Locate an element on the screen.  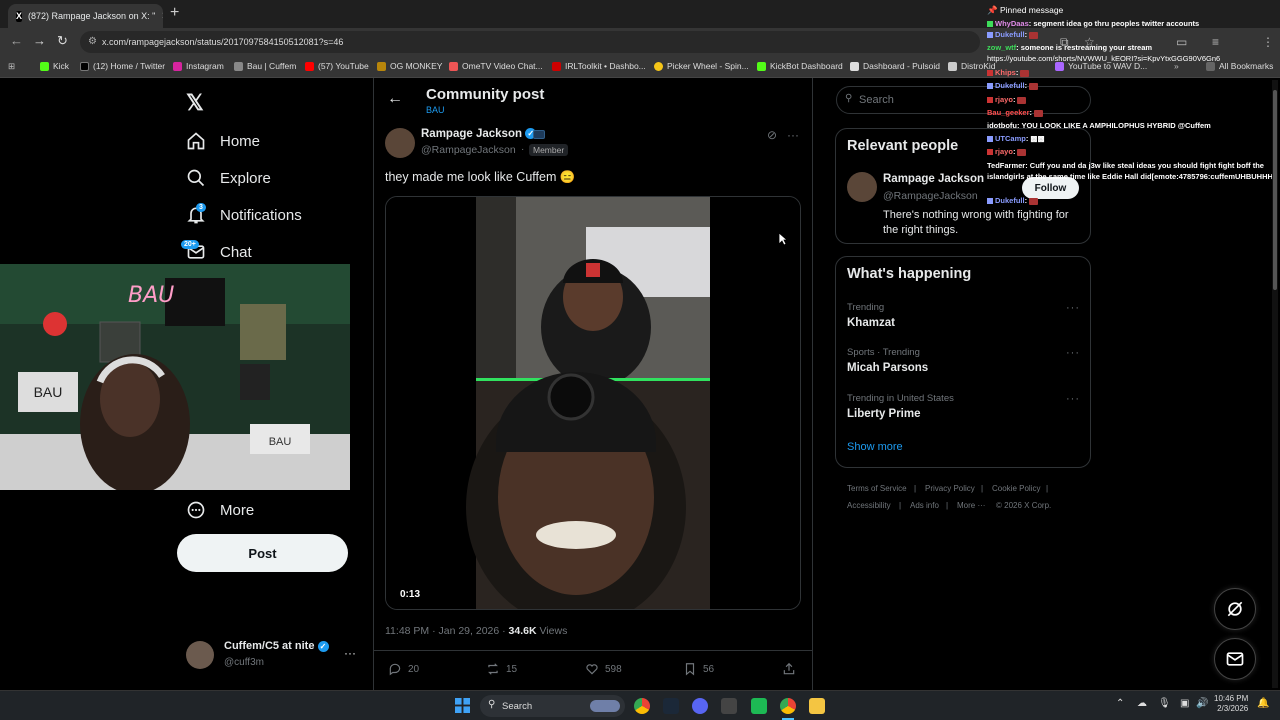
notification-bell-icon: 🔔 is located at coordinates (1263, 703).